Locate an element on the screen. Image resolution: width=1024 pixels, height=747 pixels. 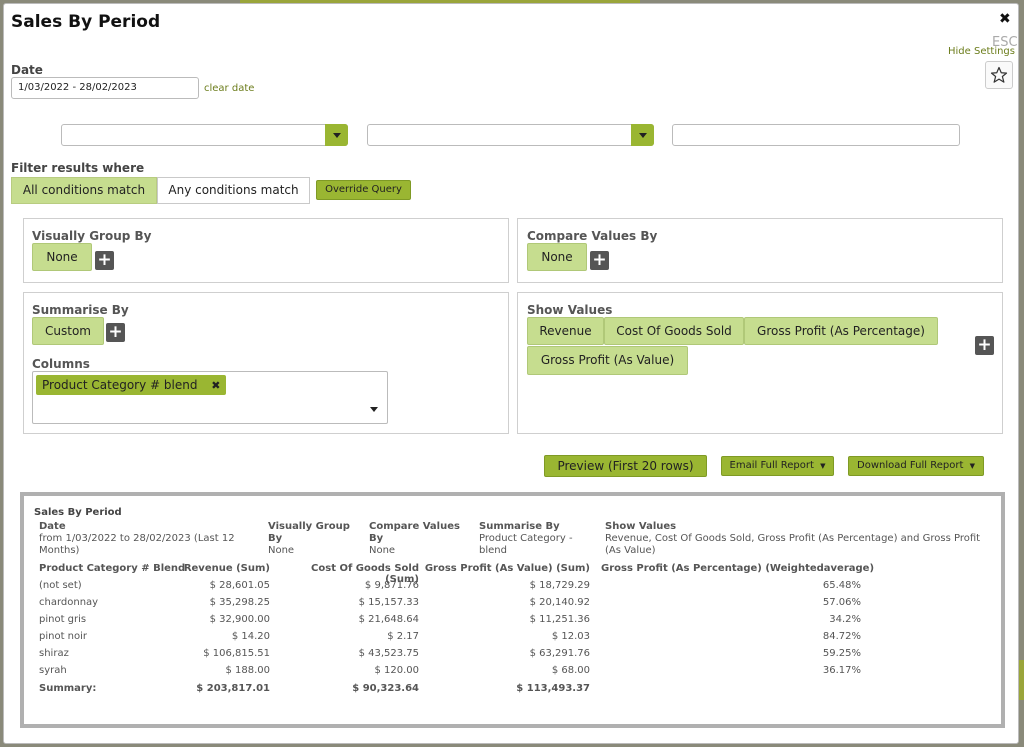
report-title: Sales By Period is located at coordinates (78, 512).